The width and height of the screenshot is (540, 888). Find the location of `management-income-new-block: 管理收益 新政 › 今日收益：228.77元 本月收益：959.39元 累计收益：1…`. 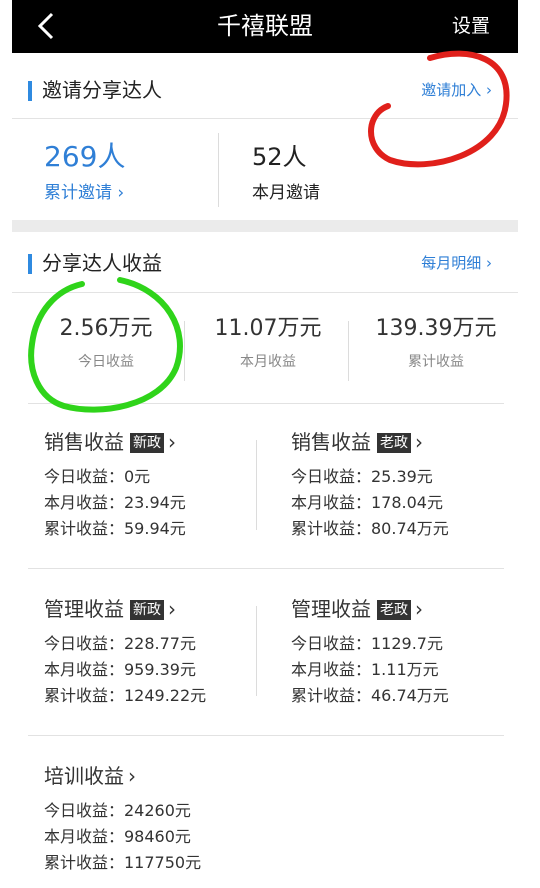

management-income-new-block: 管理收益 新政 › 今日收益：228.77元 本月收益：959.39元 累计收益：1… is located at coordinates (125, 652).